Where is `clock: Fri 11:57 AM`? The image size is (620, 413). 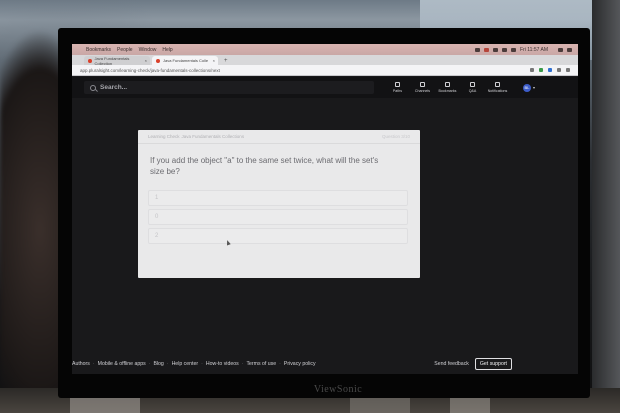 clock: Fri 11:57 AM is located at coordinates (534, 50).